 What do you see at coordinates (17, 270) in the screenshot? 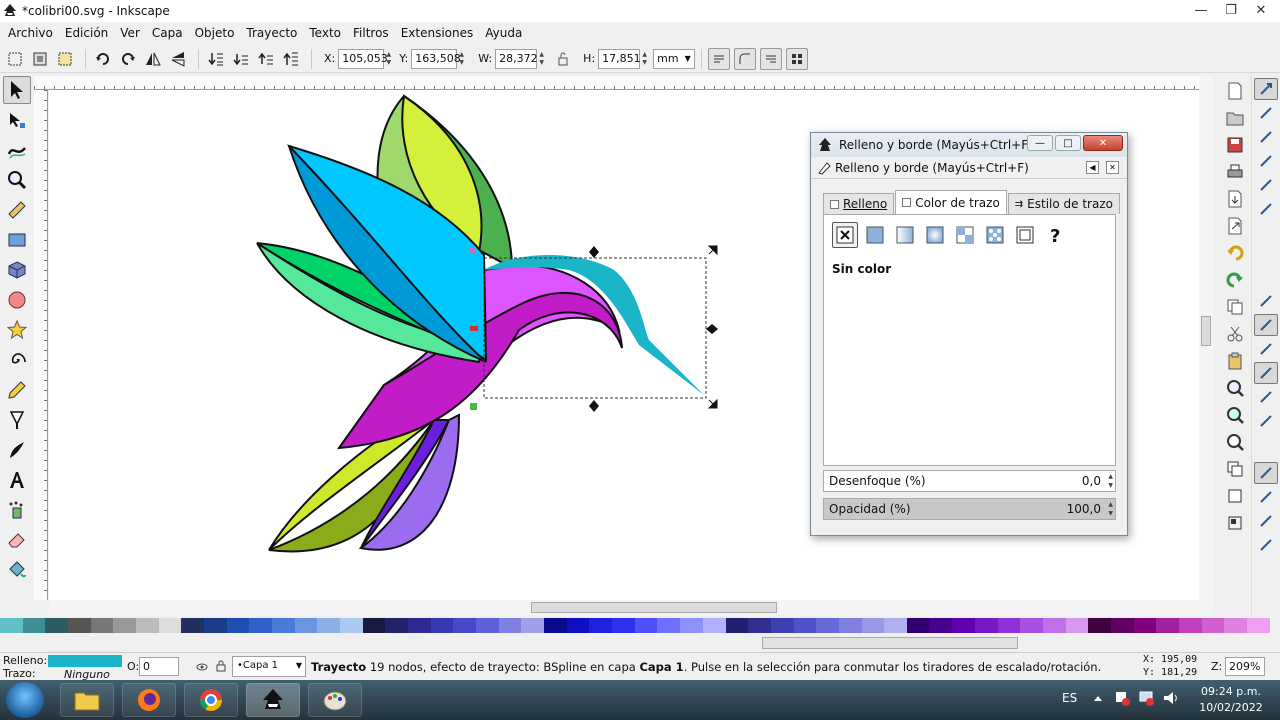
I see `3d-box-tool` at bounding box center [17, 270].